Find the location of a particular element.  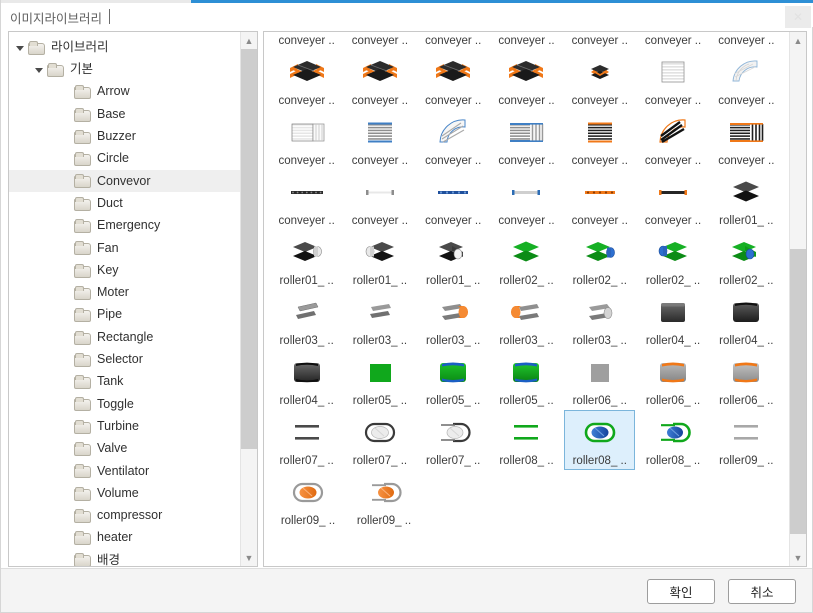

tree-vertical-scrollbar: ▲ ▼ is located at coordinates (248, 299).